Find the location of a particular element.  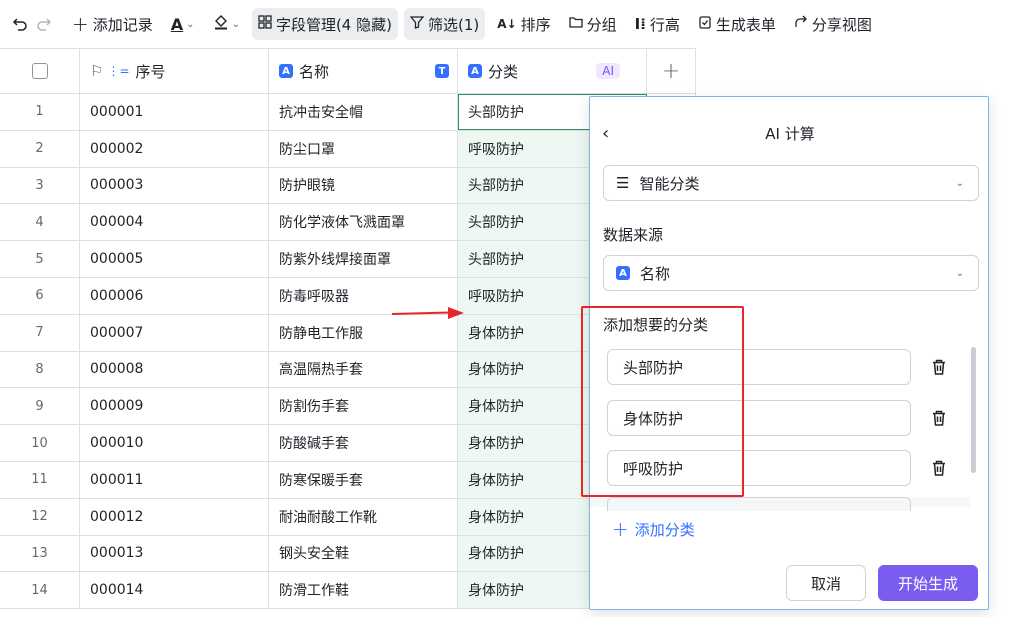

row-number-cell: 8 is located at coordinates (40, 369).